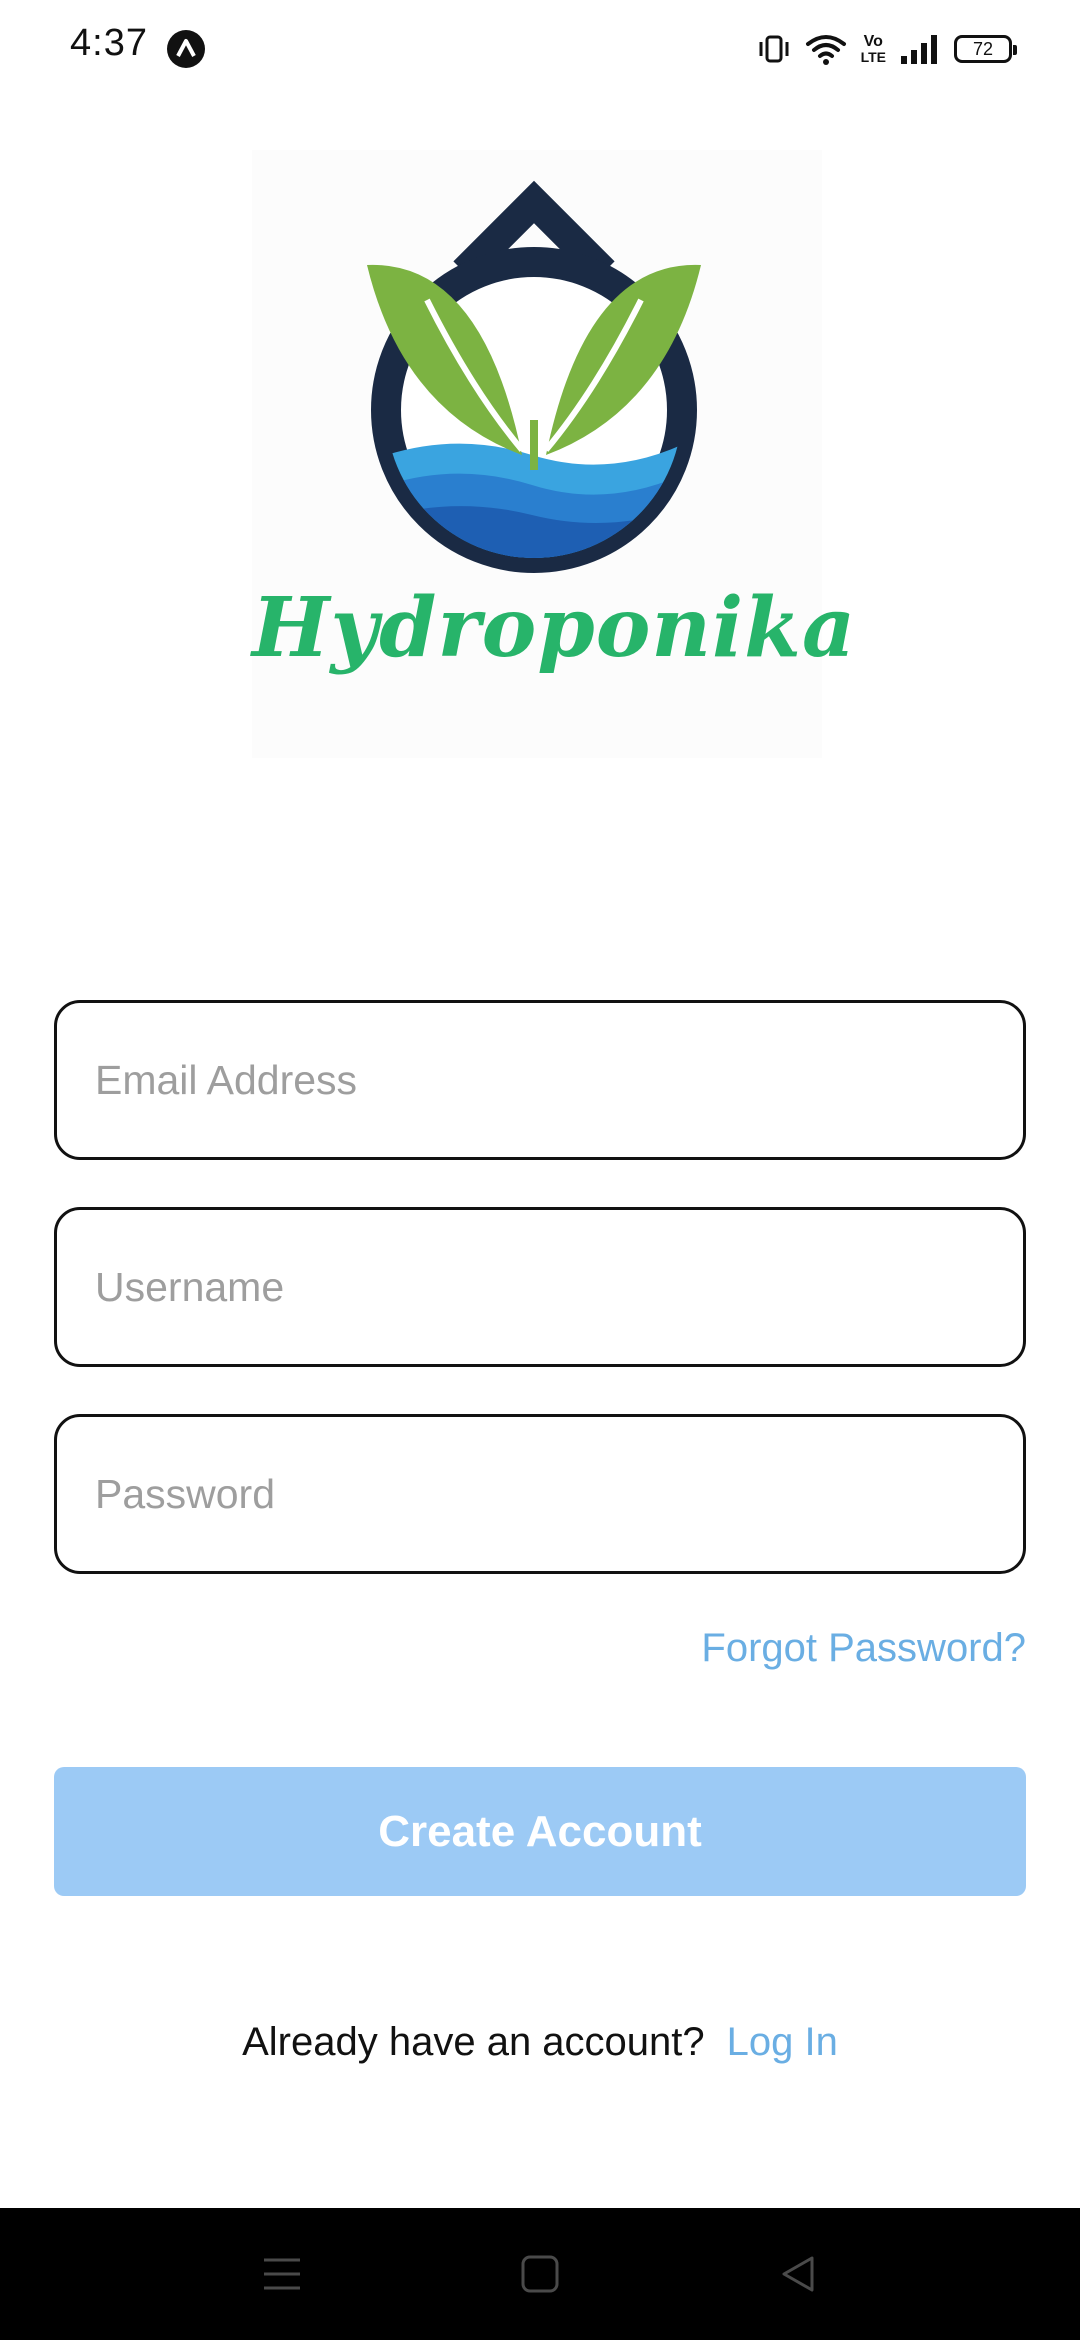 This screenshot has height=2340, width=1080. What do you see at coordinates (983, 49) in the screenshot?
I see `battery-level: 72` at bounding box center [983, 49].